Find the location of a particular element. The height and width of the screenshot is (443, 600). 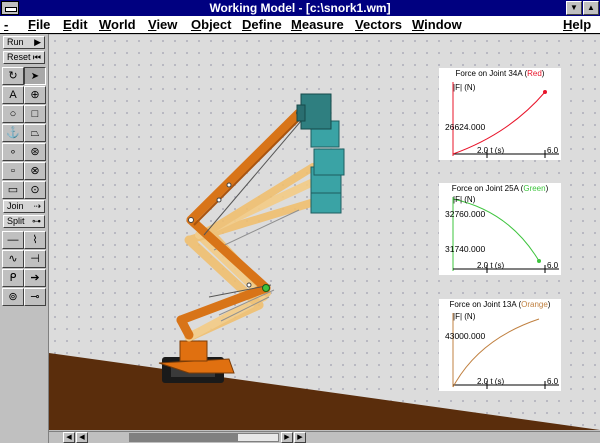

forward-icon: ▶ is located at coordinates (287, 437).